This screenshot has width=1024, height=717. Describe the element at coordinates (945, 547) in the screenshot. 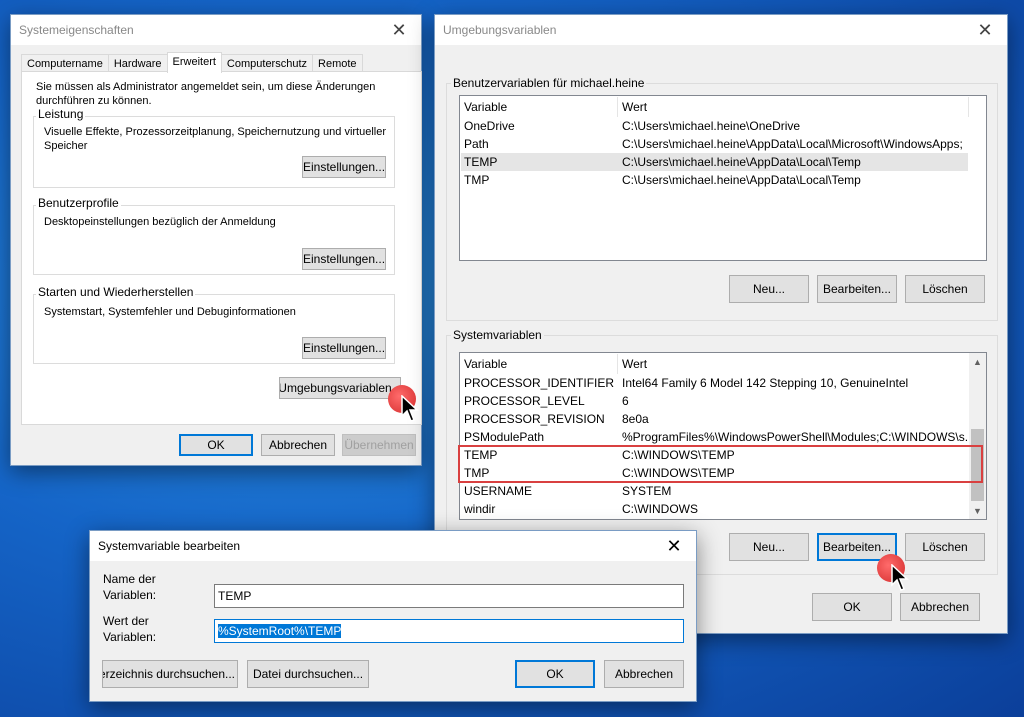

I see `system-delete-button: Löschen` at that location.